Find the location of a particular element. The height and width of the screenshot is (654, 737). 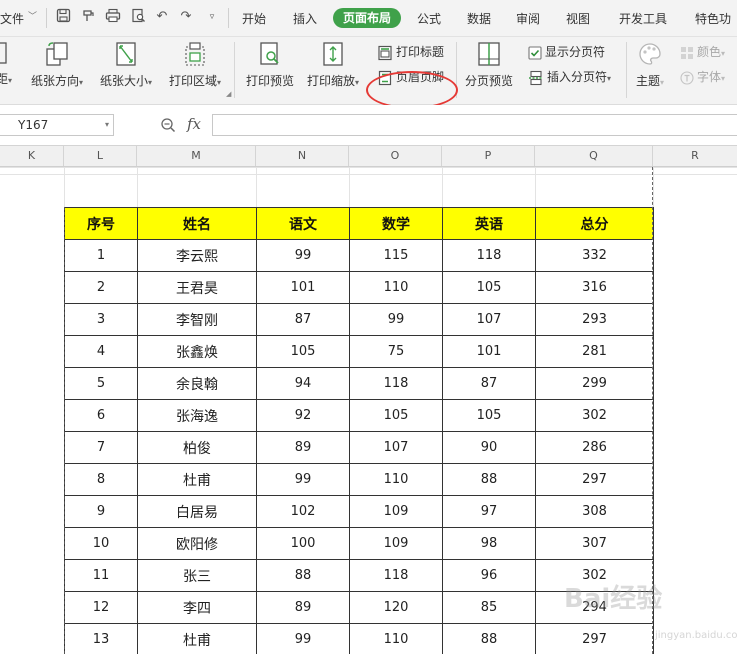

table-cell: 102 is located at coordinates (303, 511).